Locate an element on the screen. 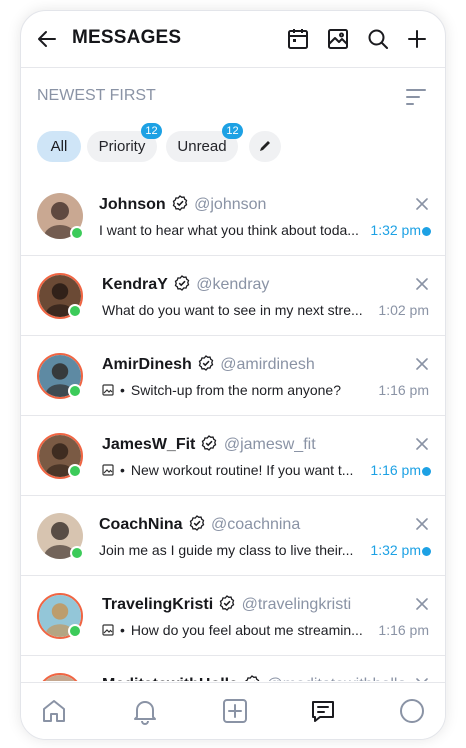 The width and height of the screenshot is (466, 748). sender-name: JamesW_Fit @jamesw_fit is located at coordinates (209, 444).